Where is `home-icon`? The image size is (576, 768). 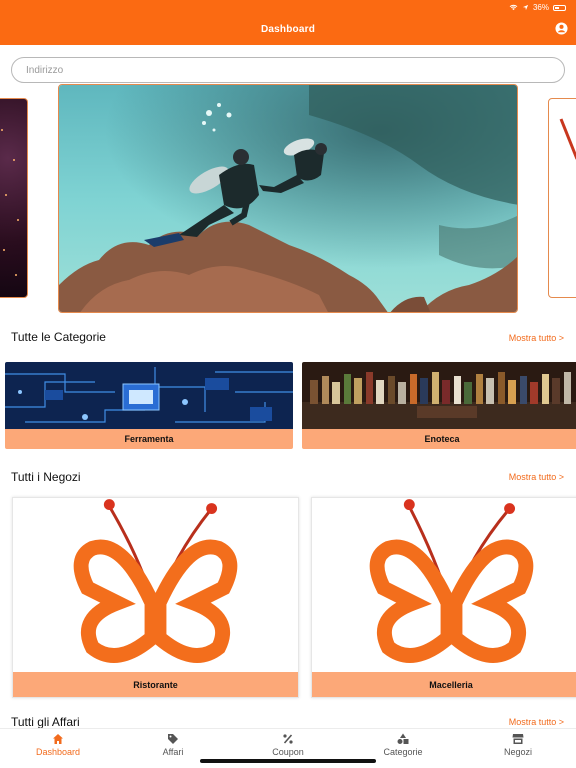
home-icon is located at coordinates (58, 739).